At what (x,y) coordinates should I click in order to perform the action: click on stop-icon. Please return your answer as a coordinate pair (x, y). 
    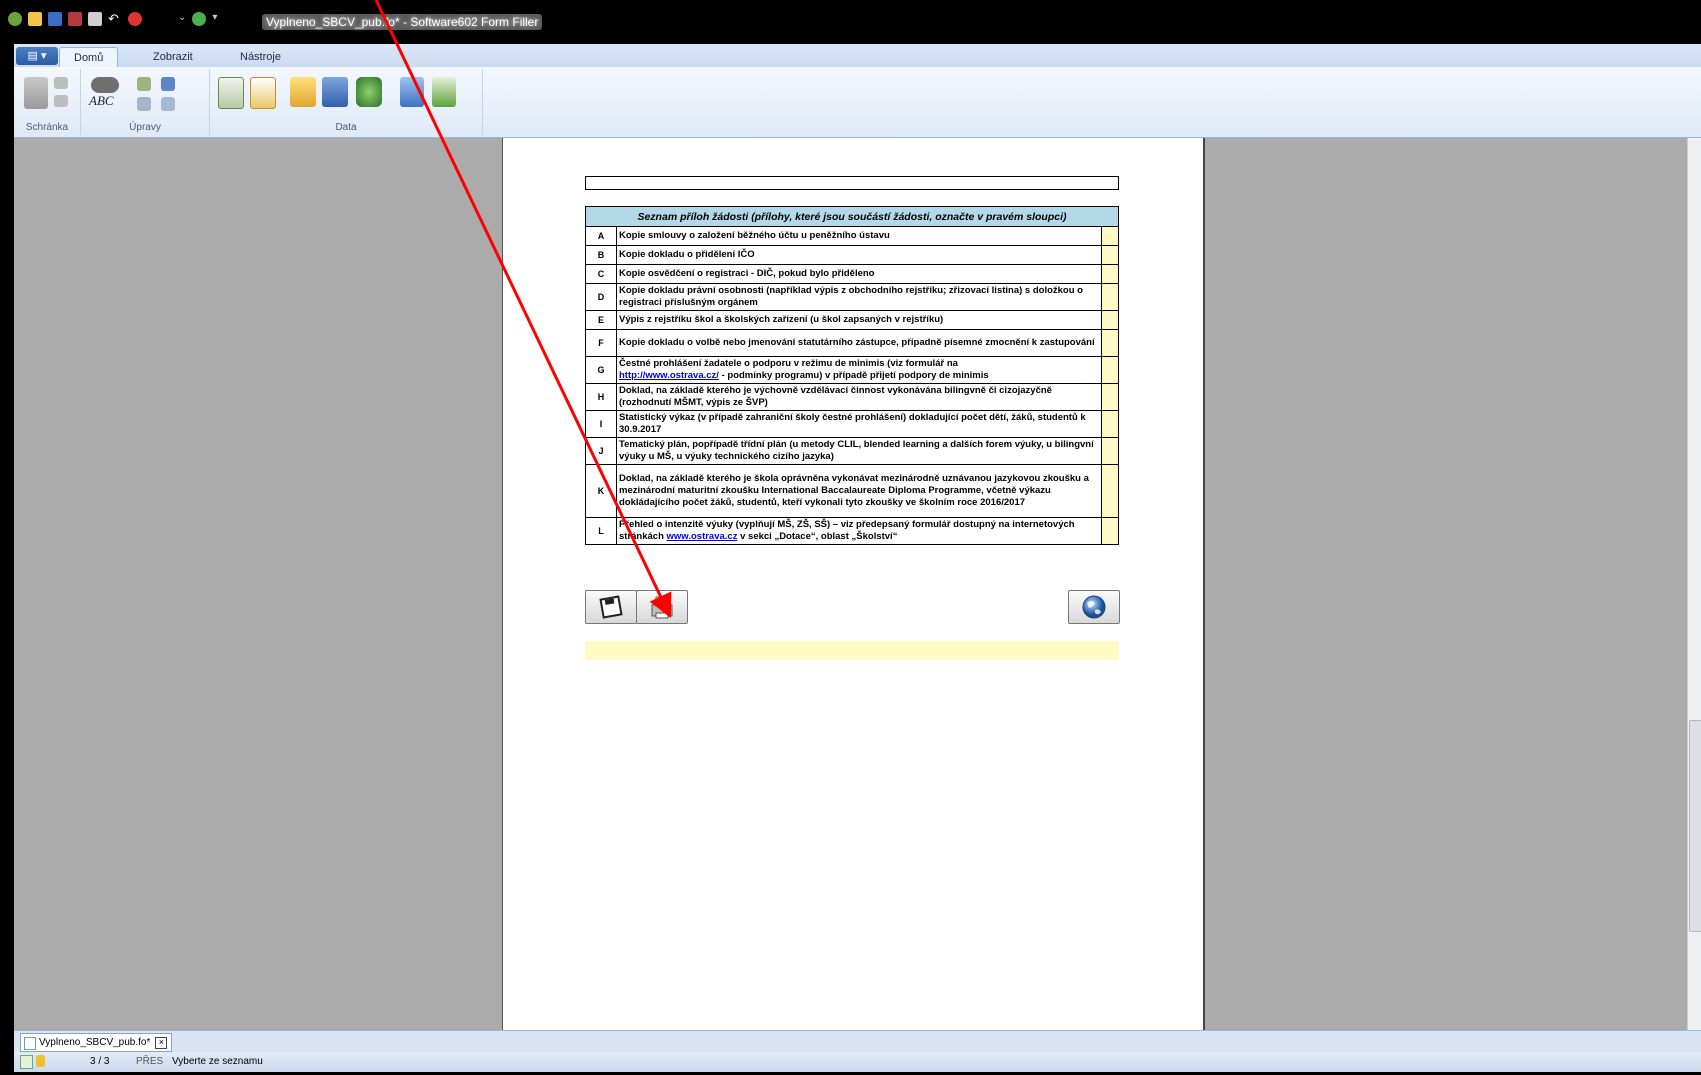
    Looking at the image, I should click on (135, 19).